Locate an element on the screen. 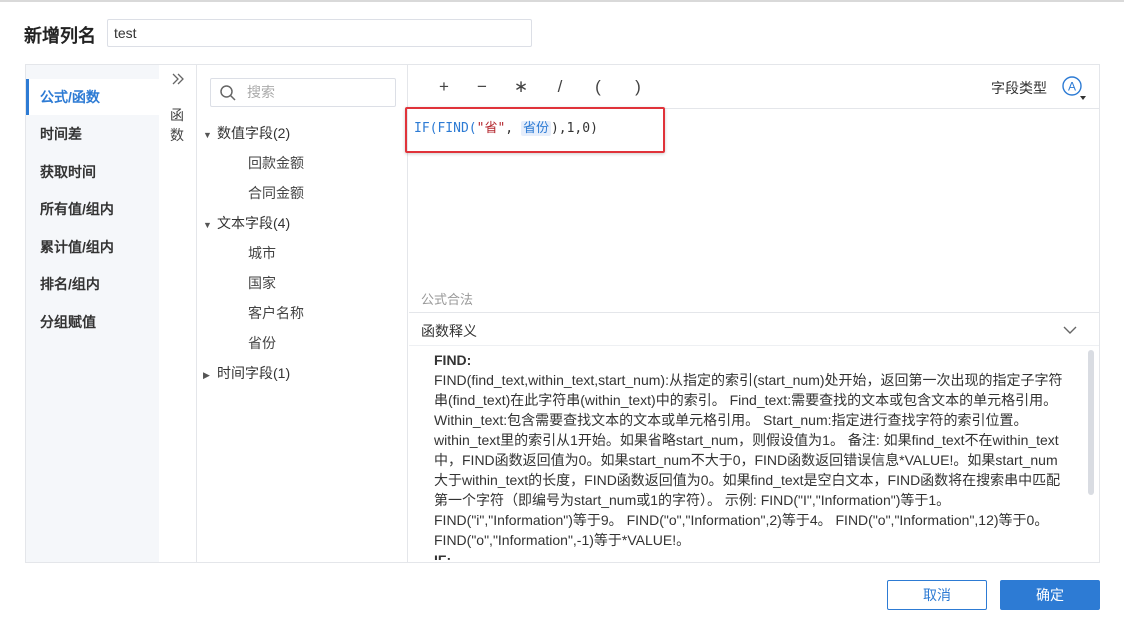  divide-operator-button: / is located at coordinates (560, 87).